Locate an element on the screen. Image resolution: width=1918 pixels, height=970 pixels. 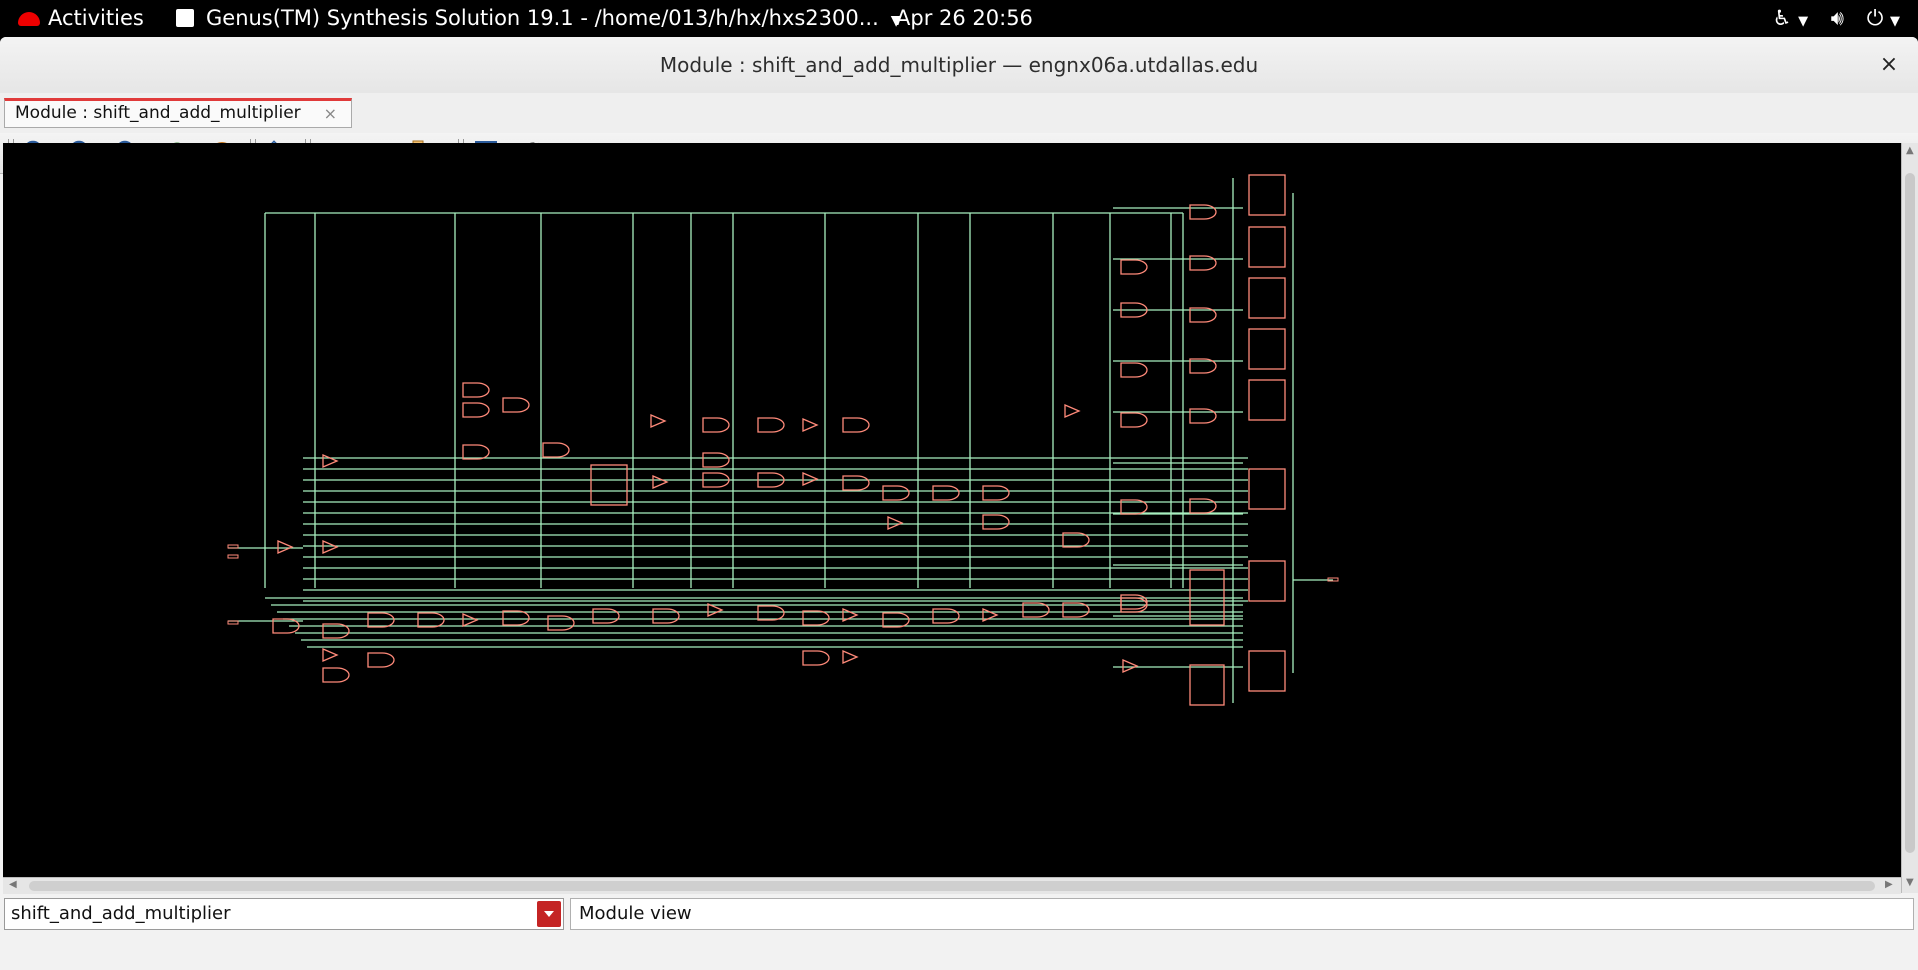
scroll-right-icon: ▶ is located at coordinates (1889, 884).